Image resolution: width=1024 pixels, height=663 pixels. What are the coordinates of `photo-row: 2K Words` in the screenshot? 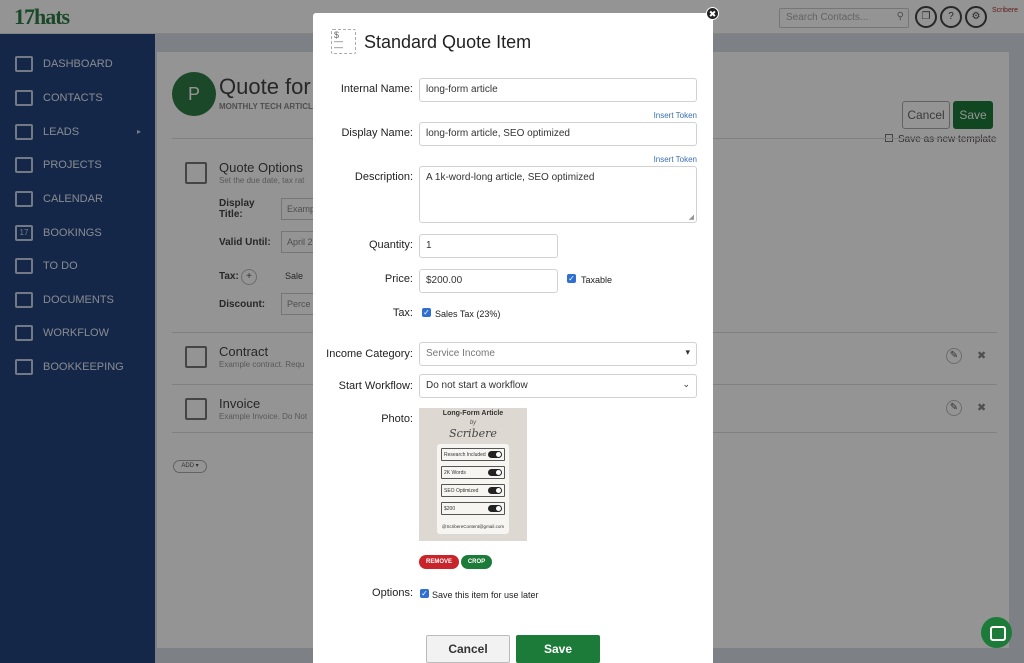 It's located at (473, 472).